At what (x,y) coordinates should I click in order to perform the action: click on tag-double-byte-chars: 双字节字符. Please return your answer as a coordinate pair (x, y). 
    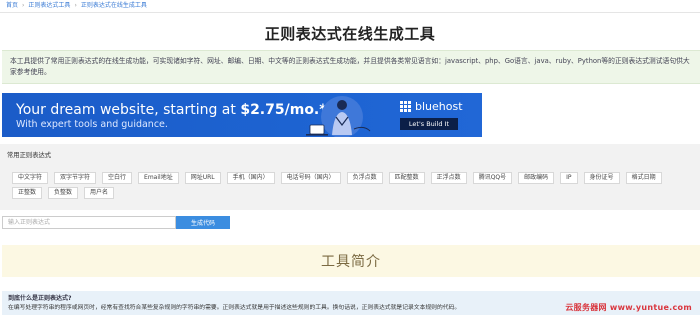
    Looking at the image, I should click on (75, 178).